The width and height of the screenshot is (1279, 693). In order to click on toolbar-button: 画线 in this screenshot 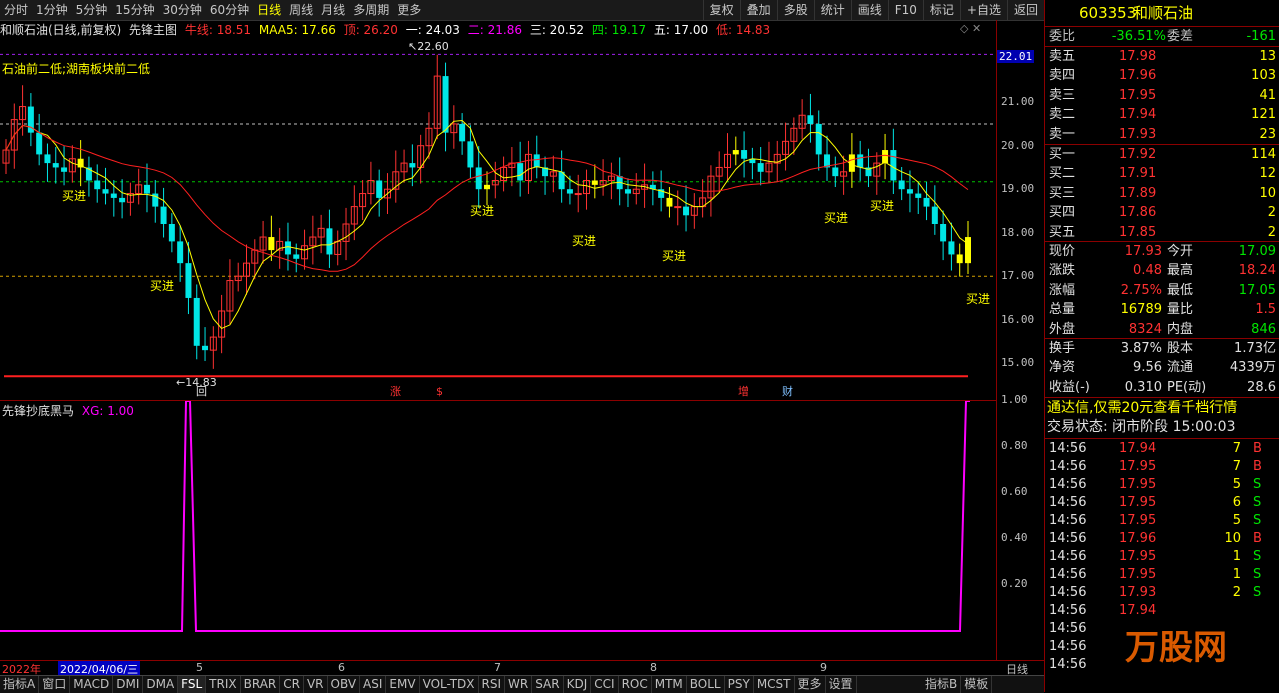, I will do `click(869, 10)`.